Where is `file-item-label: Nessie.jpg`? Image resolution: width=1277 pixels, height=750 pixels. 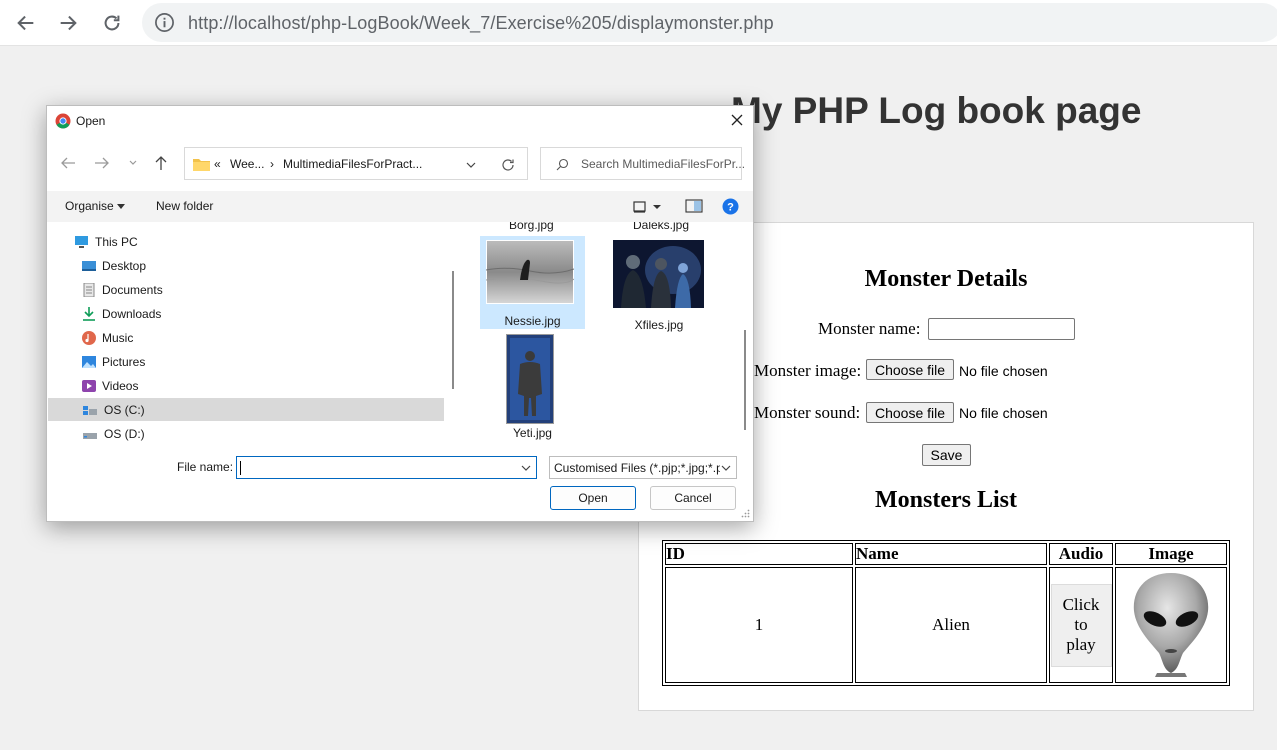
file-item-label: Nessie.jpg is located at coordinates (532, 321).